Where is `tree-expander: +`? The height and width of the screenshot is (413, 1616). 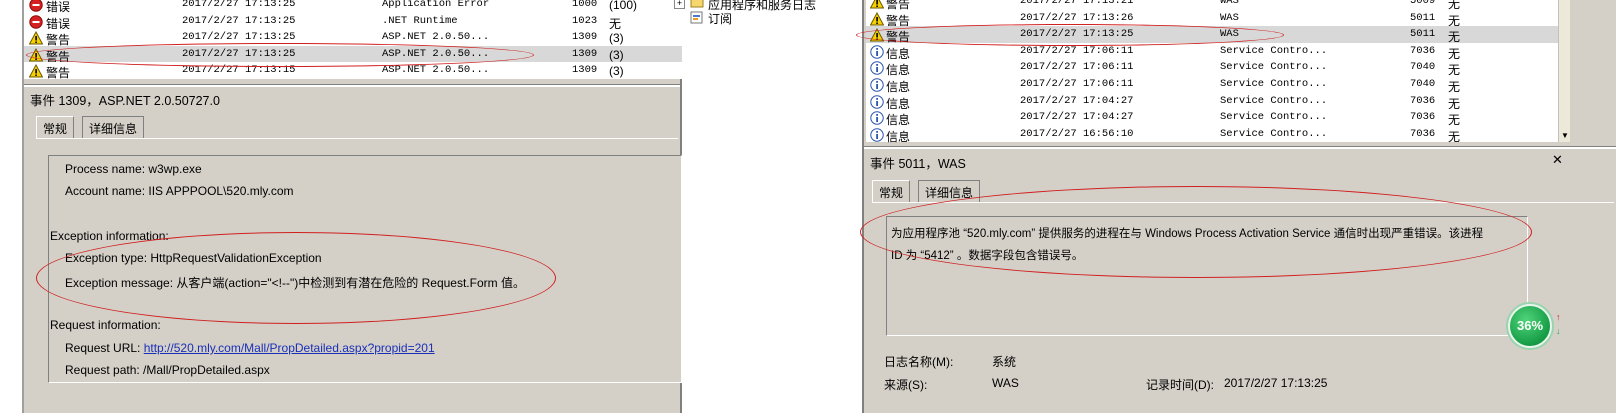 tree-expander: + is located at coordinates (679, 4).